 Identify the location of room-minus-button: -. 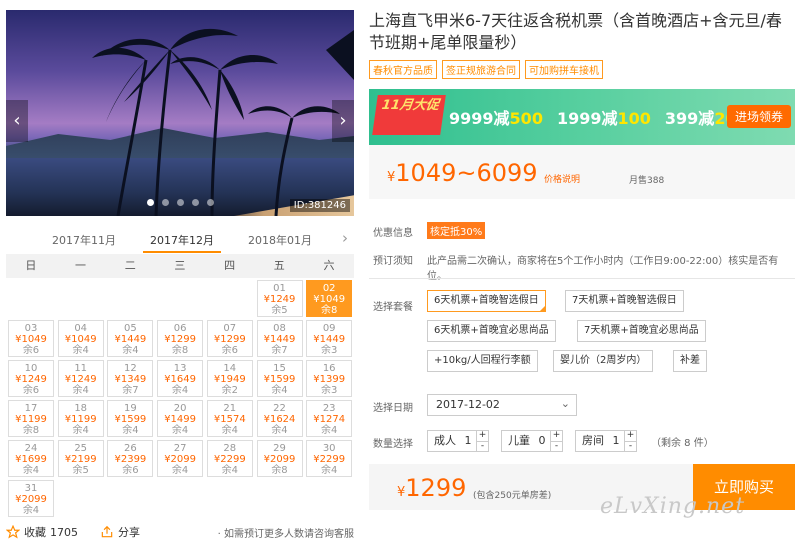
(630, 446).